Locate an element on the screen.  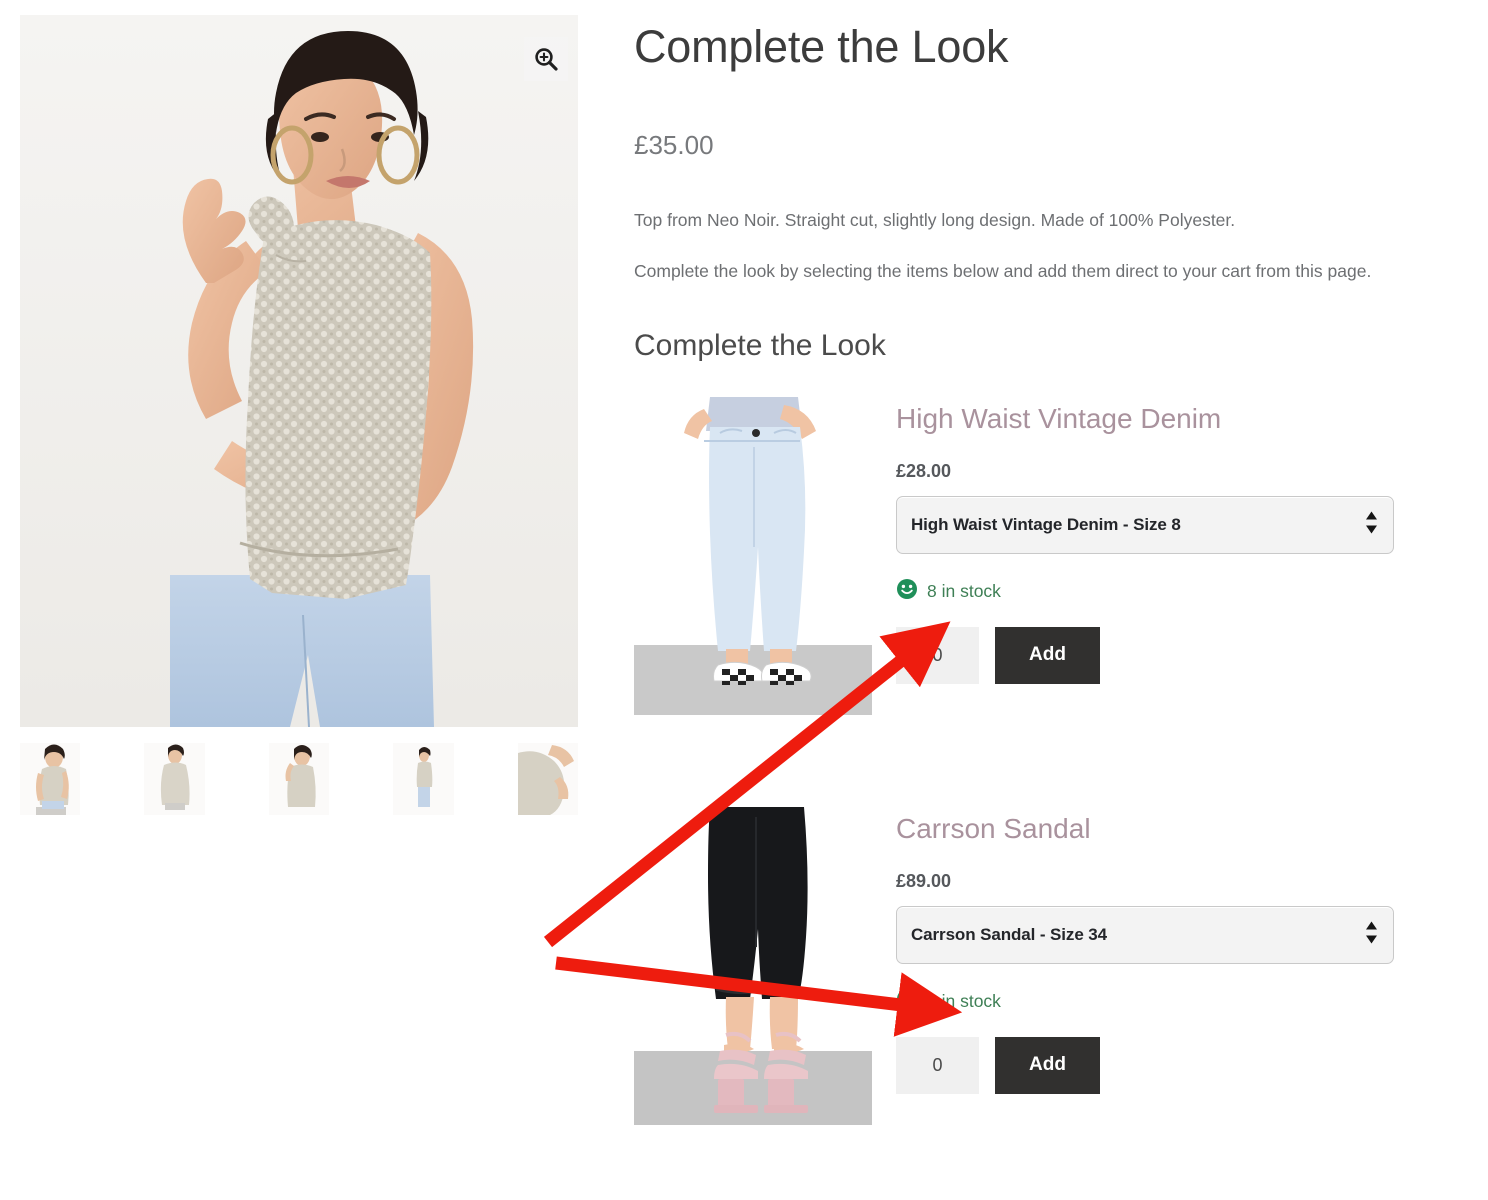
upsell-product-image-denim is located at coordinates (753, 555).